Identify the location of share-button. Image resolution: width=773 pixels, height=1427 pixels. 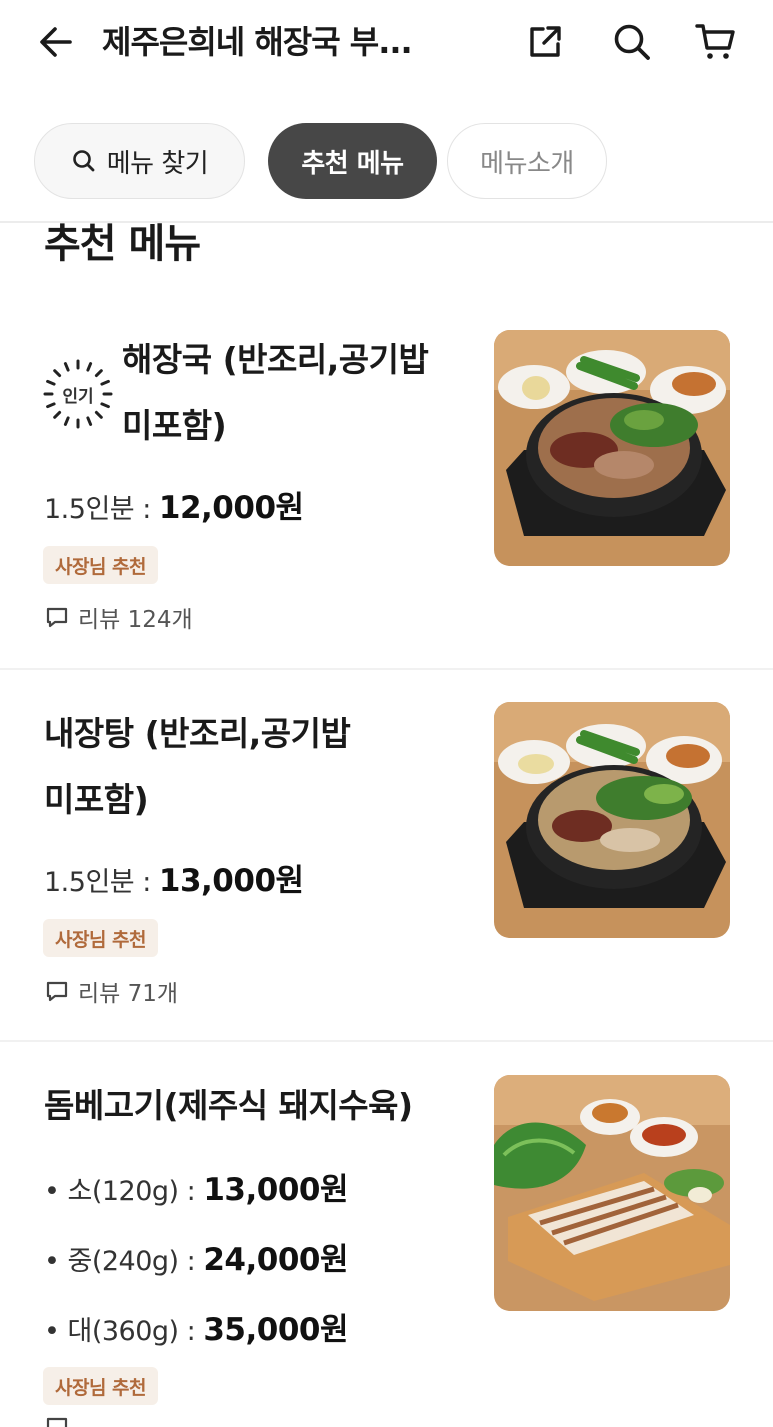
(545, 42).